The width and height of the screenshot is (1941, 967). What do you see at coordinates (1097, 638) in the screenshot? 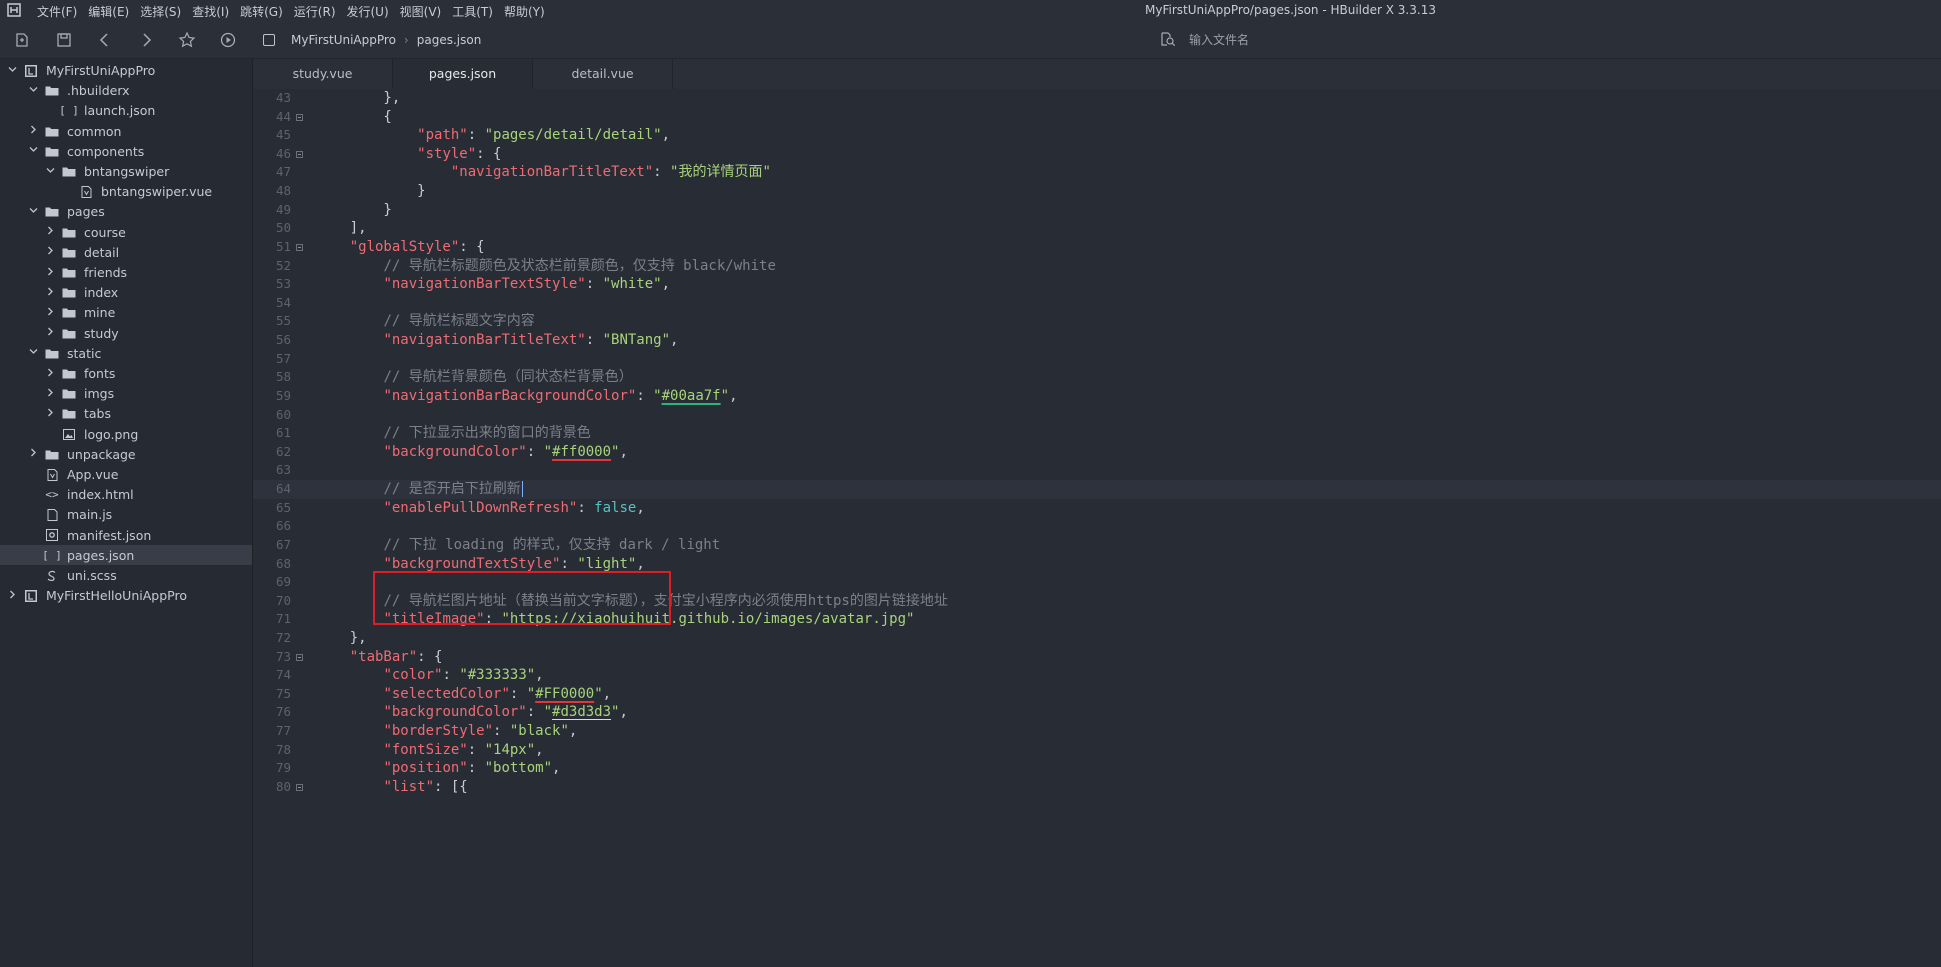
I see `code-line: 72 },` at bounding box center [1097, 638].